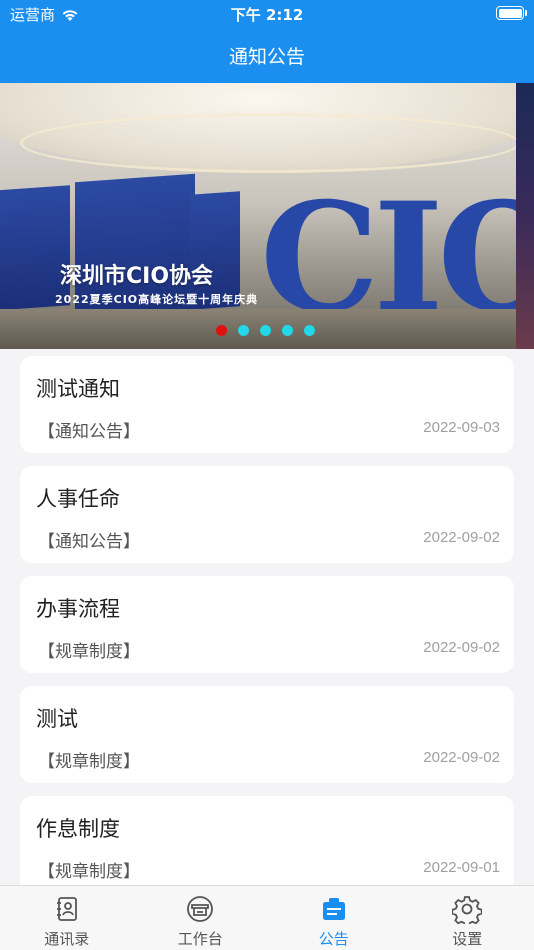 This screenshot has width=534, height=950. Describe the element at coordinates (137, 276) in the screenshot. I see `banner-caption: 深圳市CIO协会` at that location.